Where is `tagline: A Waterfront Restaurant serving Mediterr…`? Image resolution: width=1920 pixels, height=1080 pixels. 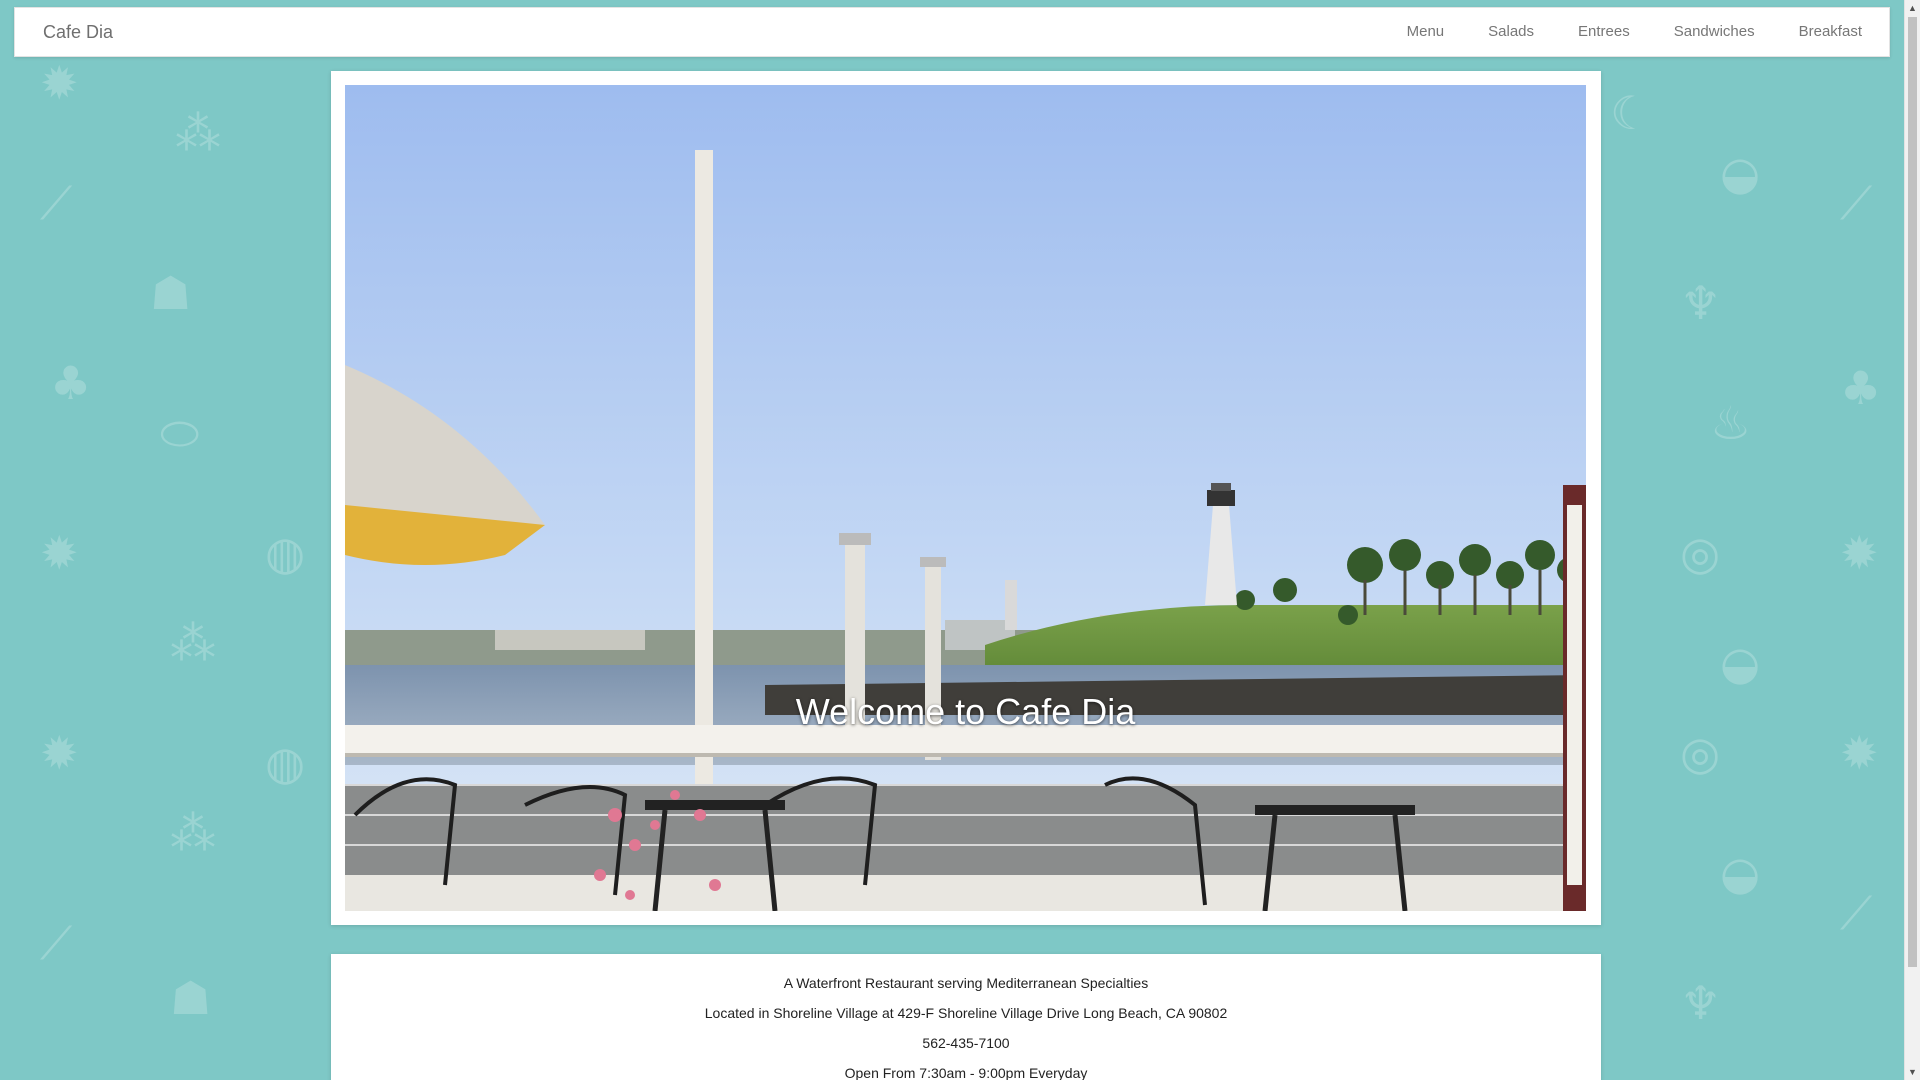 tagline: A Waterfront Restaurant serving Mediterr… is located at coordinates (966, 983).